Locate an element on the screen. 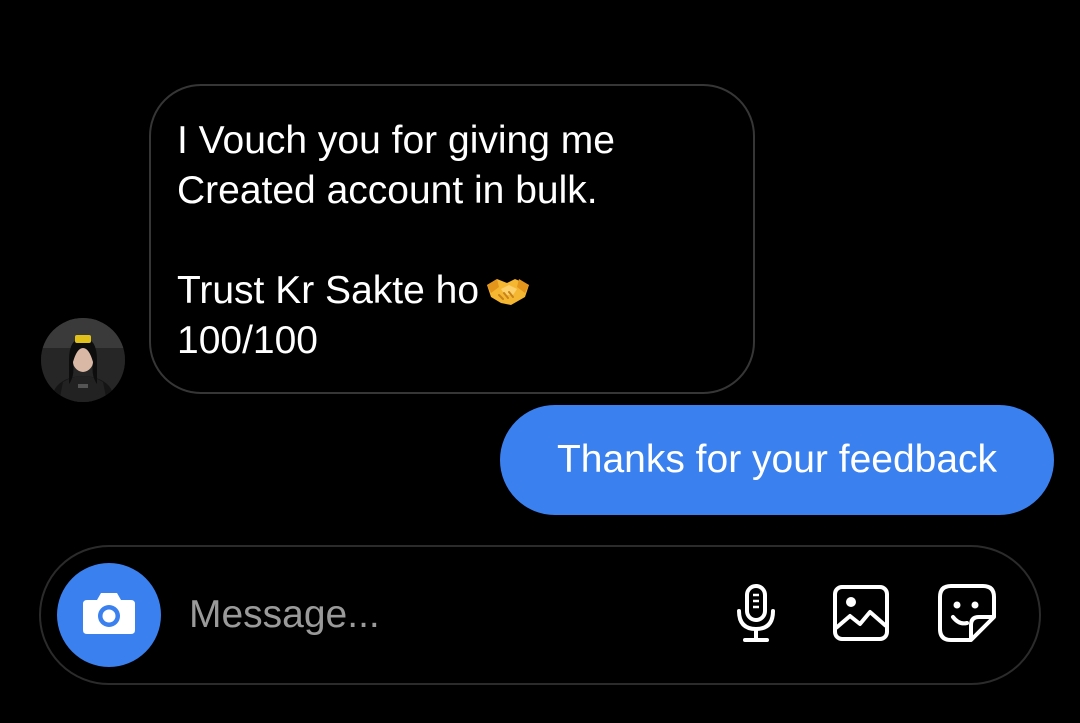 The image size is (1080, 723). camera-icon is located at coordinates (109, 615).